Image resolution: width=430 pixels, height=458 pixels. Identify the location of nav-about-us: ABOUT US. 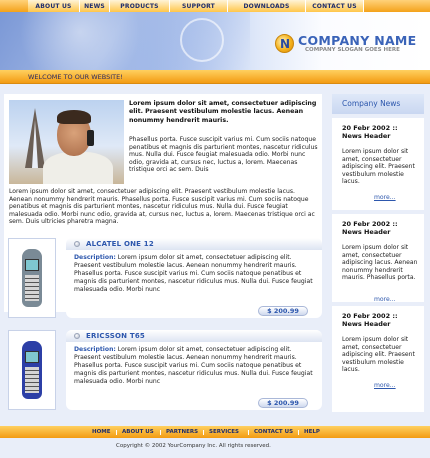
(54, 6).